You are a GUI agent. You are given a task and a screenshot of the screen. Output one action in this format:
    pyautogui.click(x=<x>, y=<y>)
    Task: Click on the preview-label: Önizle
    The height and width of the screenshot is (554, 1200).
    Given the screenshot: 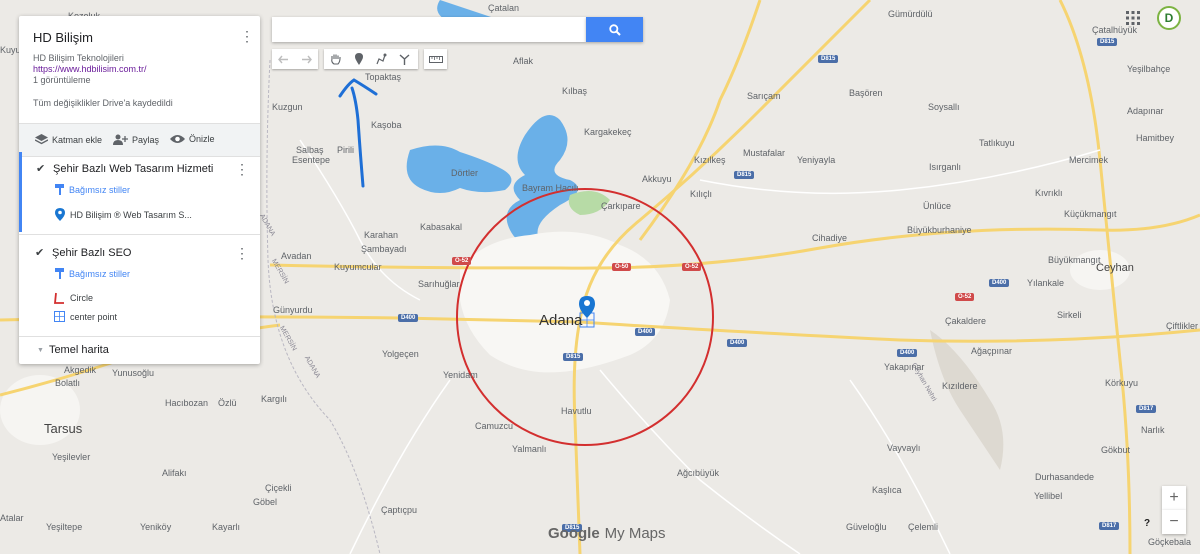 What is the action you would take?
    pyautogui.click(x=202, y=139)
    